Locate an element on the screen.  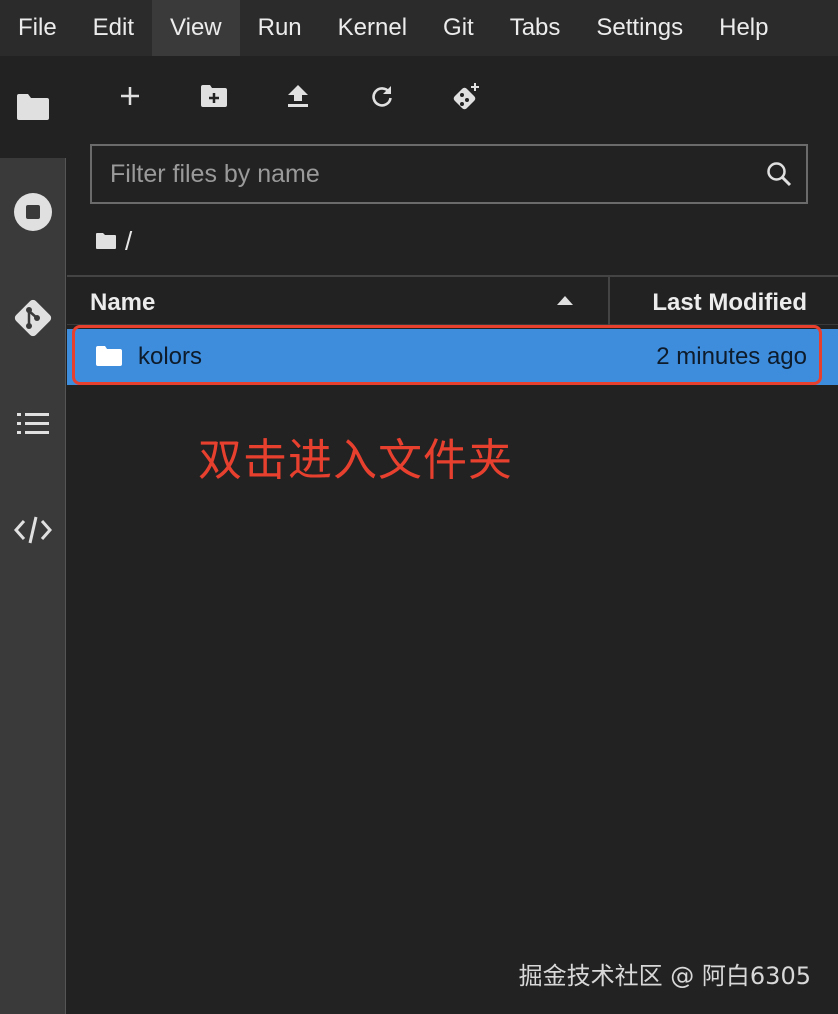
activity-bar is located at coordinates (33, 535).